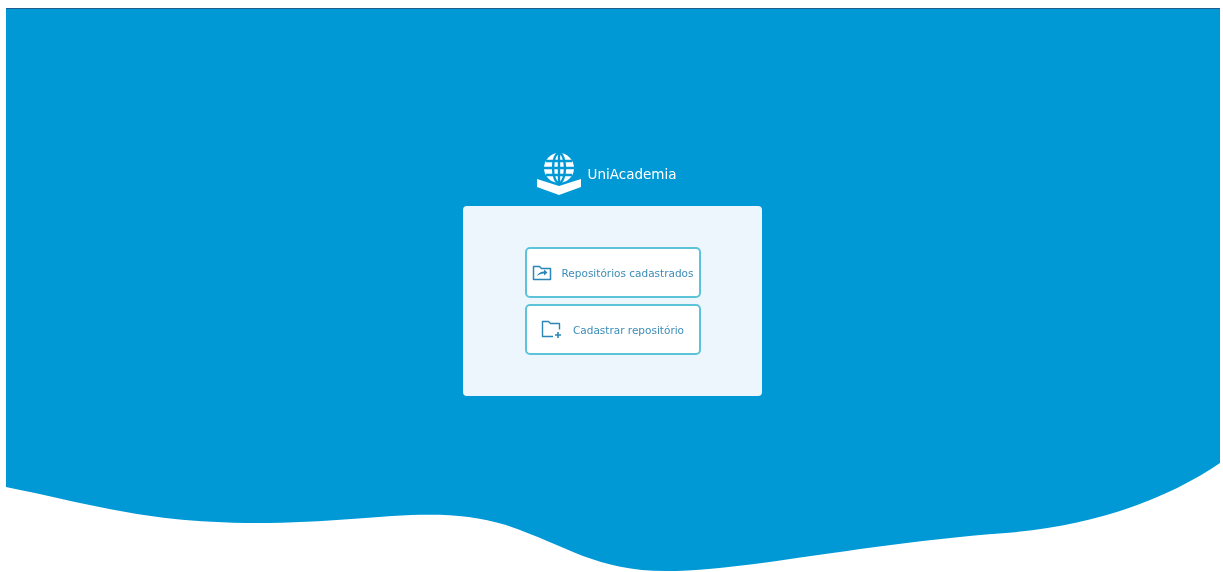  I want to click on brand-name: UniAcademia, so click(632, 174).